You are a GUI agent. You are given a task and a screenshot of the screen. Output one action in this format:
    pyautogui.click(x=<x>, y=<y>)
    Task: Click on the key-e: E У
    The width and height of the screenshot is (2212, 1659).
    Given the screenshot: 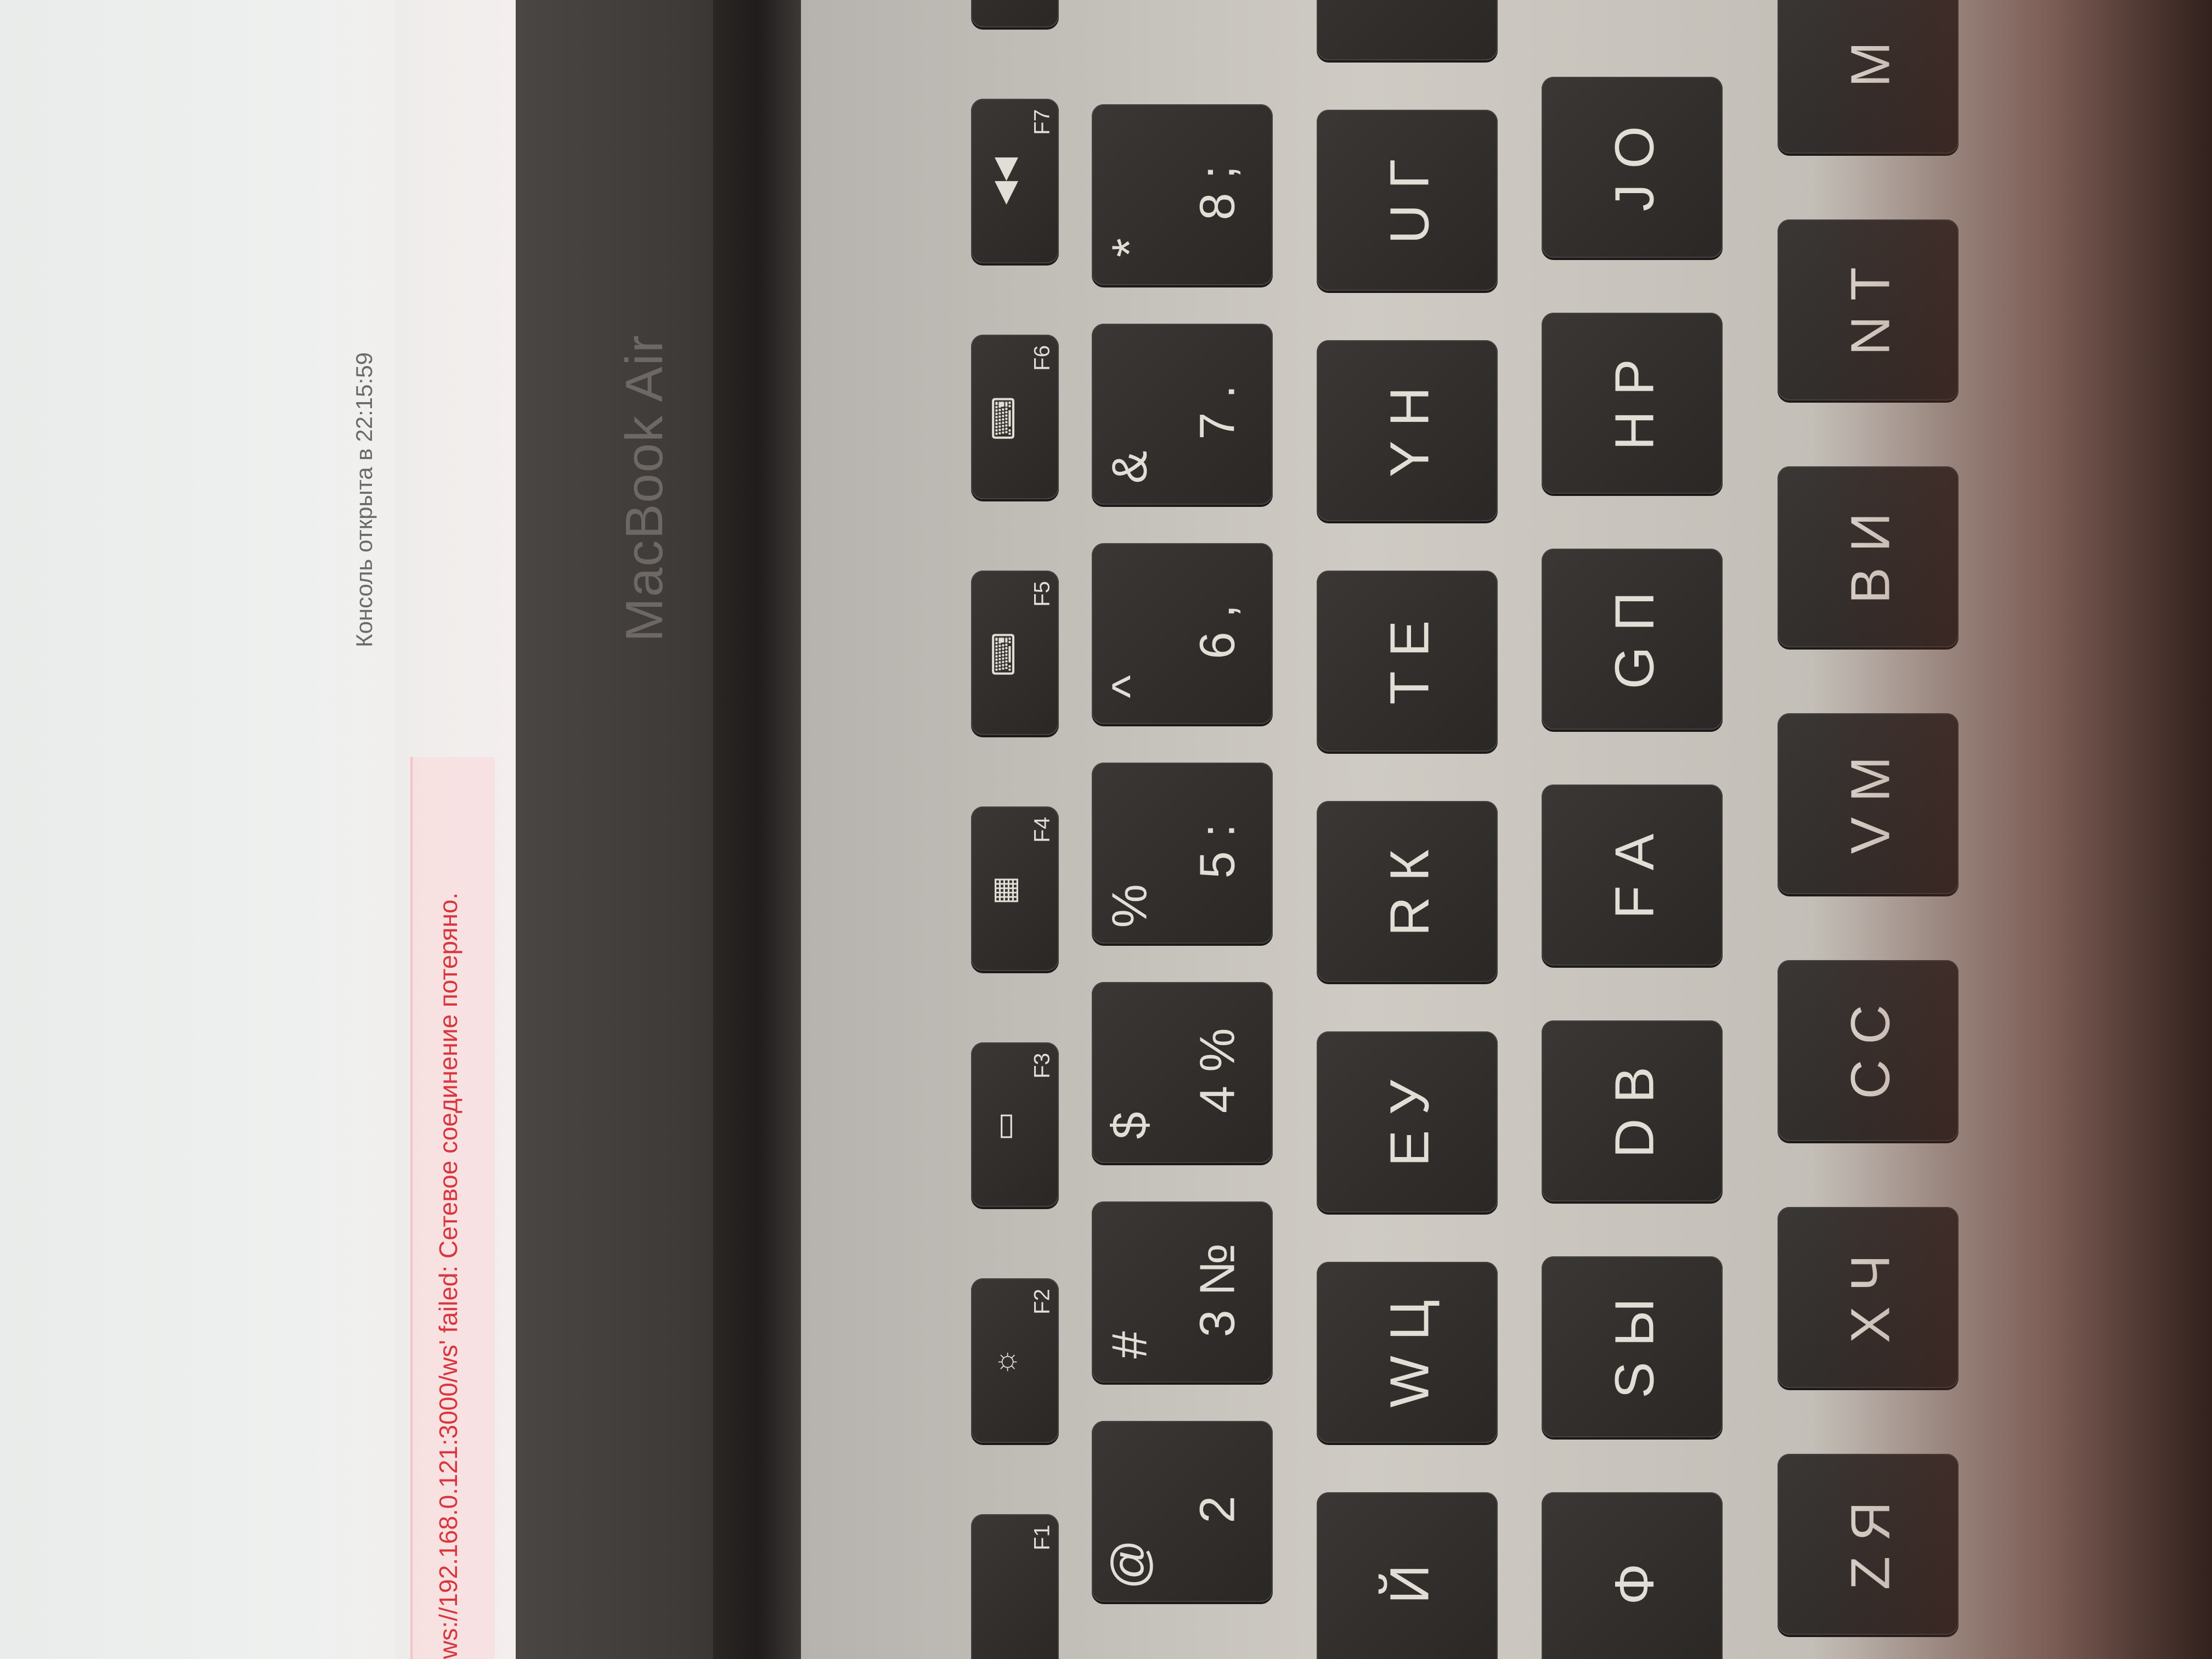 What is the action you would take?
    pyautogui.click(x=1407, y=1121)
    